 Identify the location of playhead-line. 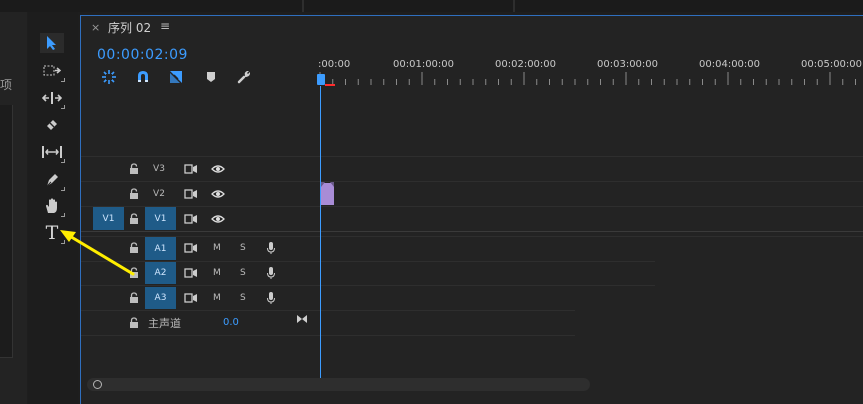
(320, 232).